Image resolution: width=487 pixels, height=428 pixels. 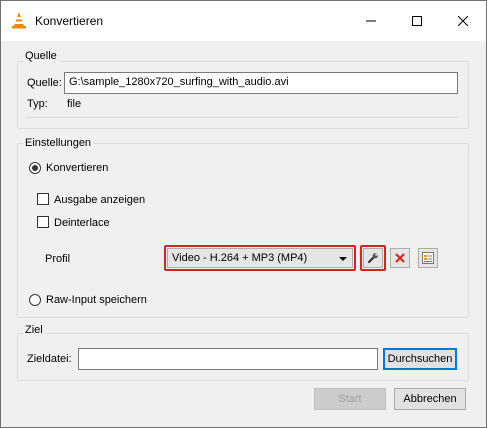 I want to click on target-file-input, so click(x=228, y=359).